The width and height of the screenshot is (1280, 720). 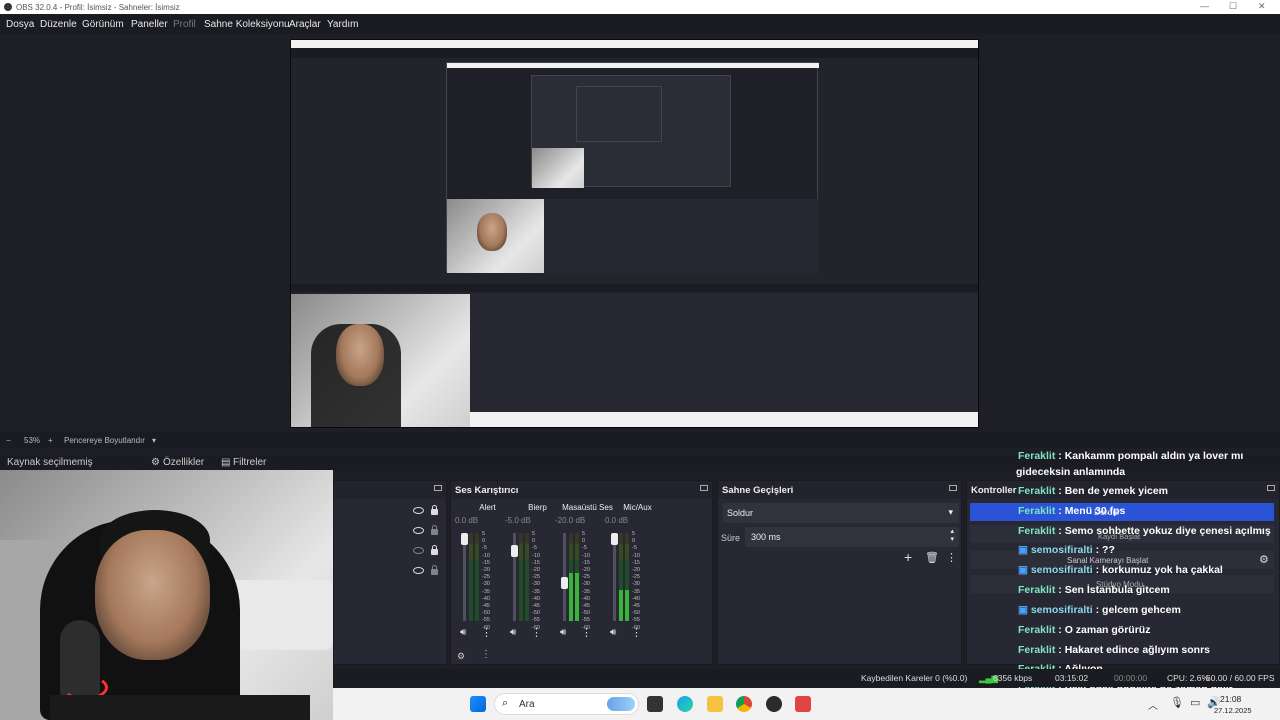 I want to click on meter-scale-tick: -10, so click(x=636, y=555).